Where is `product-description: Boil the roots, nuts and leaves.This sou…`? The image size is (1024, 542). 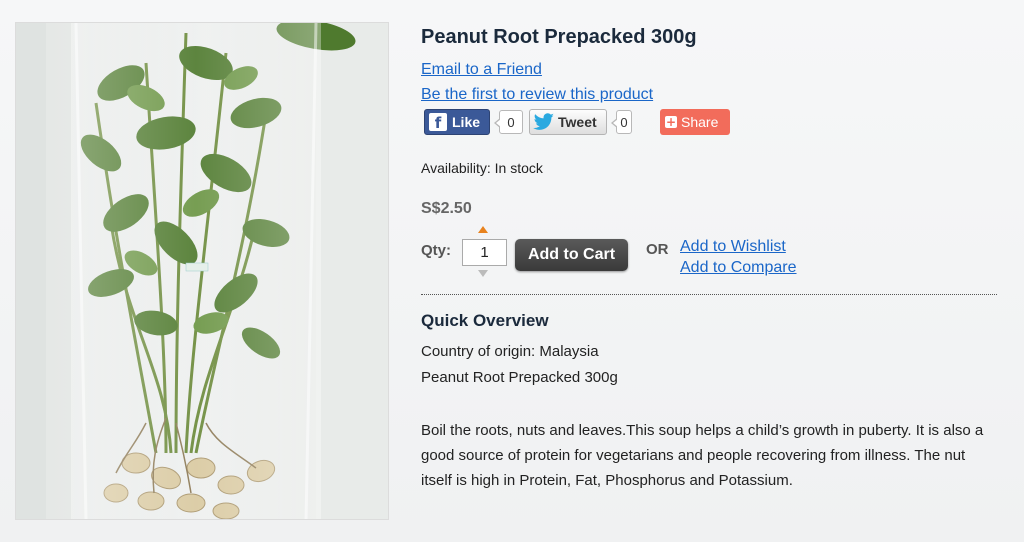
product-description: Boil the roots, nuts and leaves.This sou… is located at coordinates (702, 455).